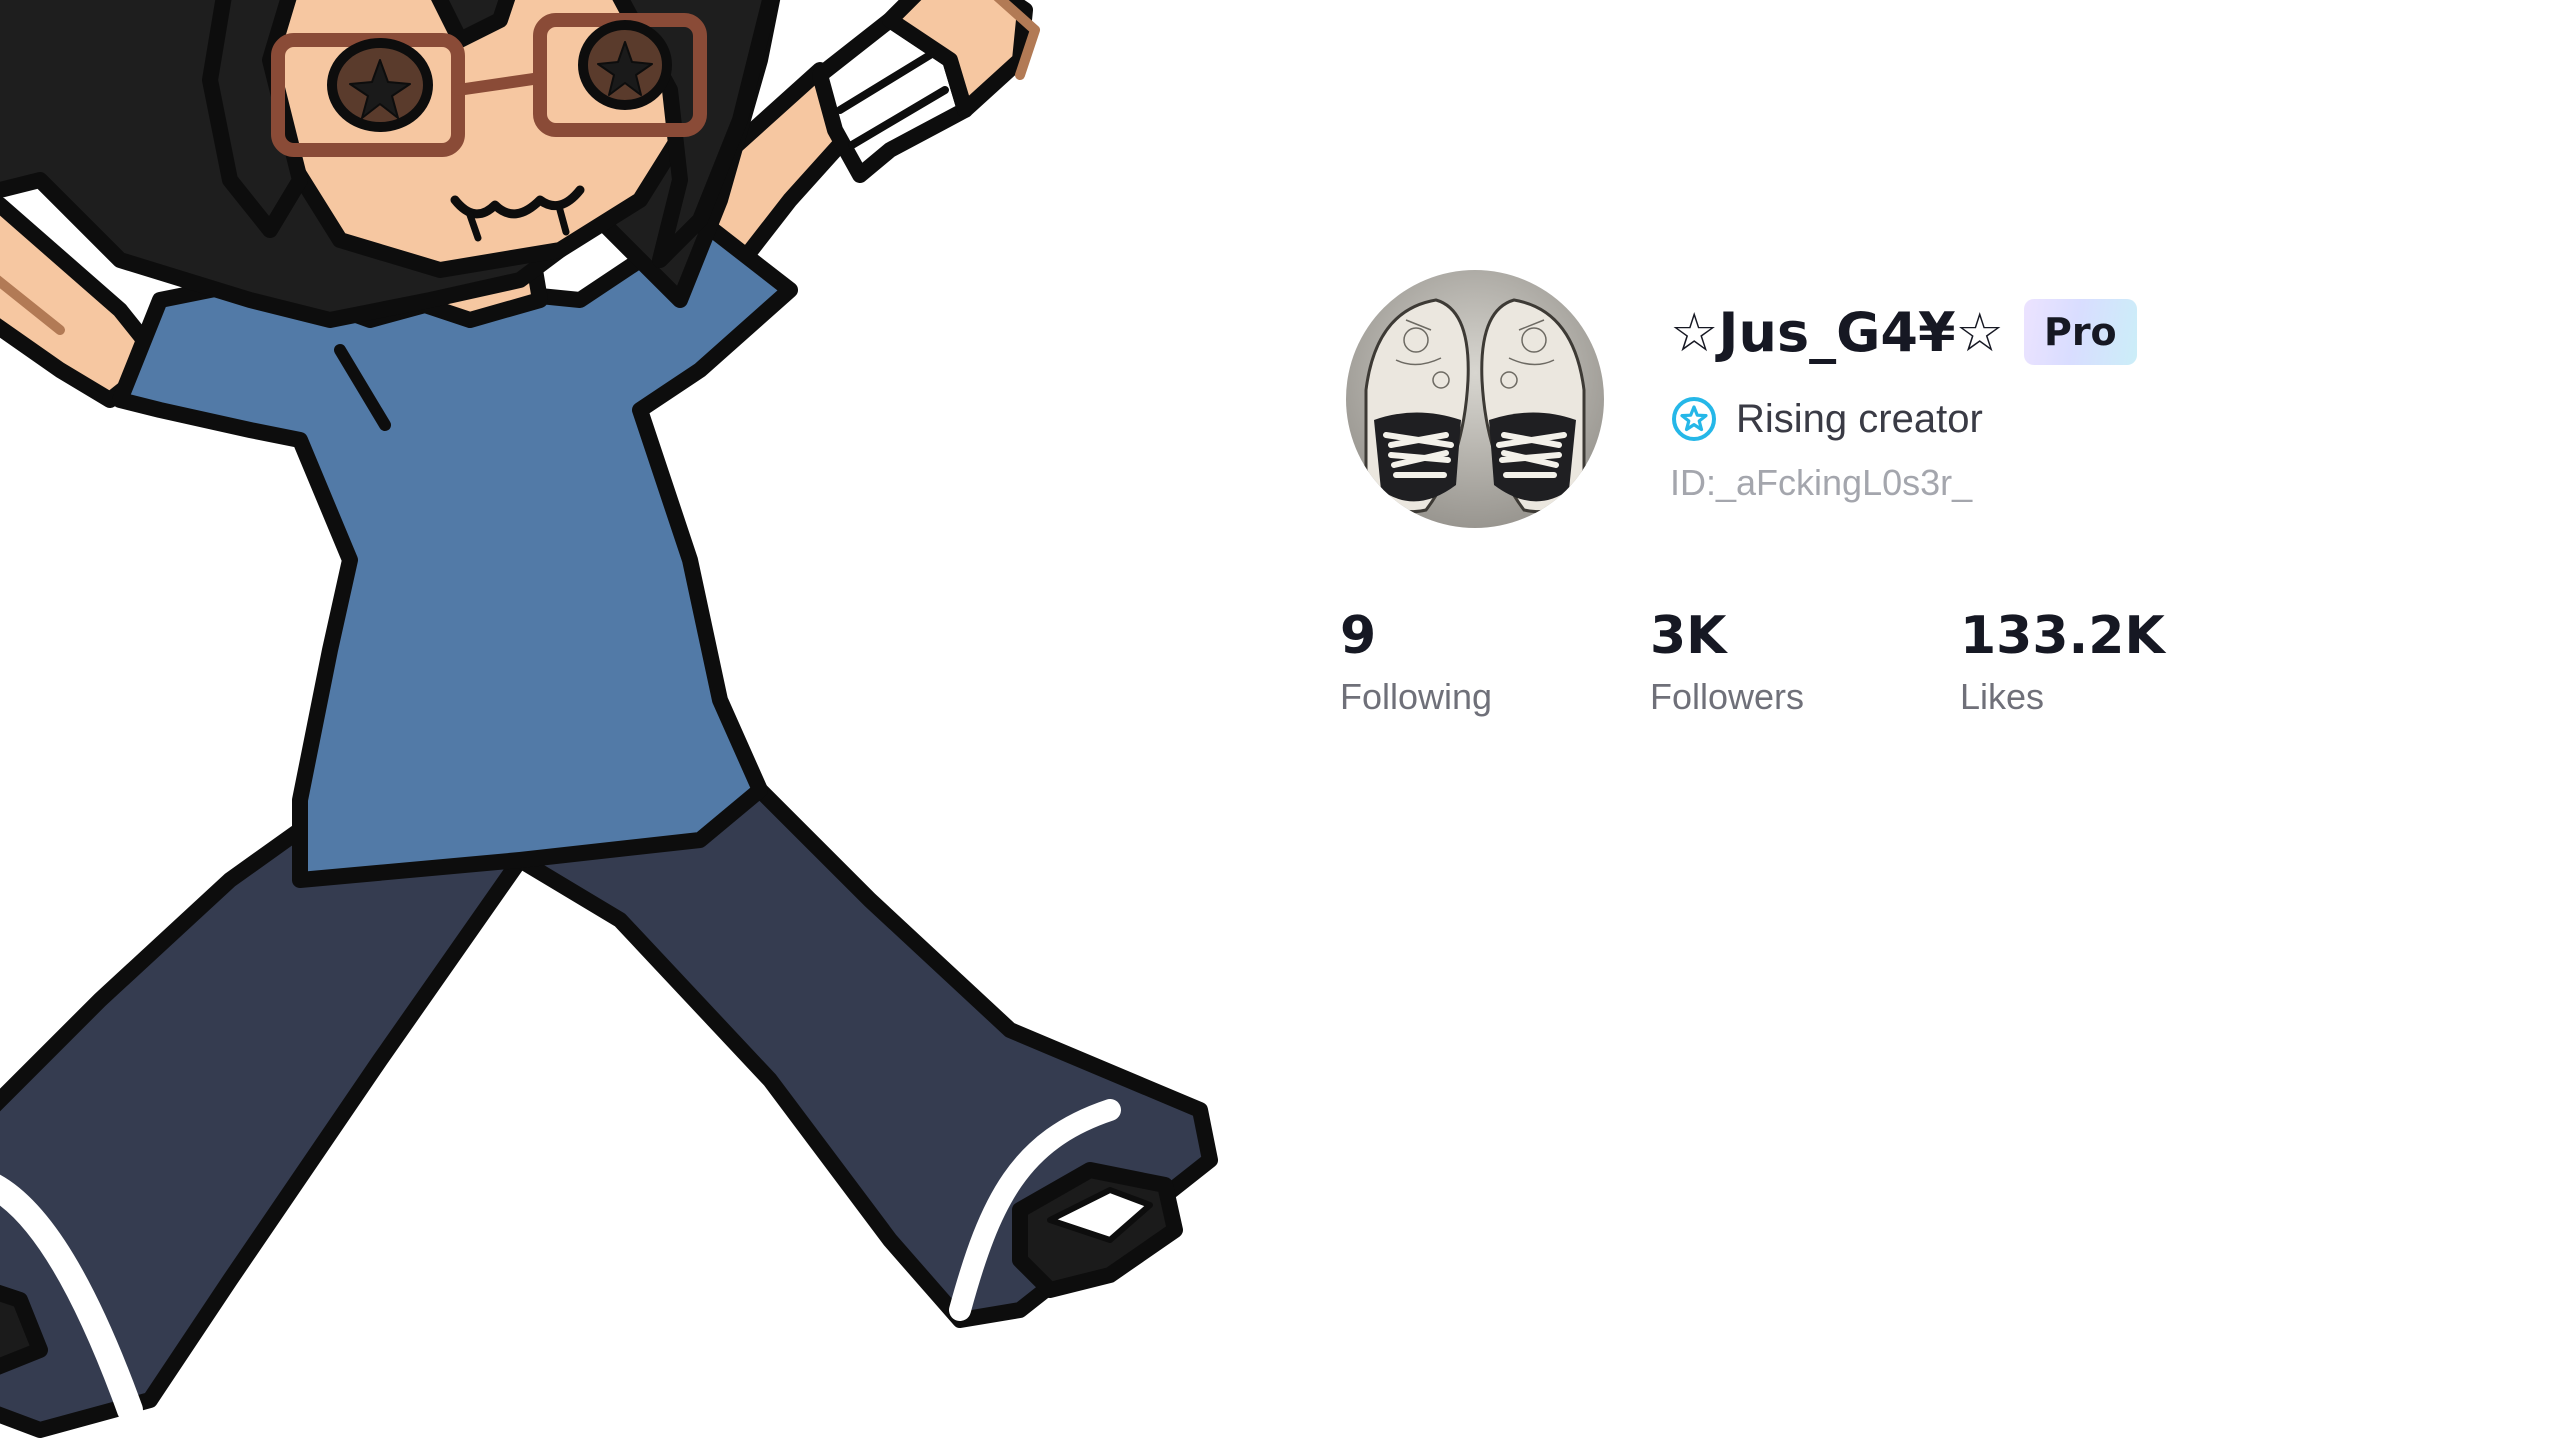 This screenshot has height=1440, width=2560. What do you see at coordinates (1727, 696) in the screenshot?
I see `followers-label: Followers` at bounding box center [1727, 696].